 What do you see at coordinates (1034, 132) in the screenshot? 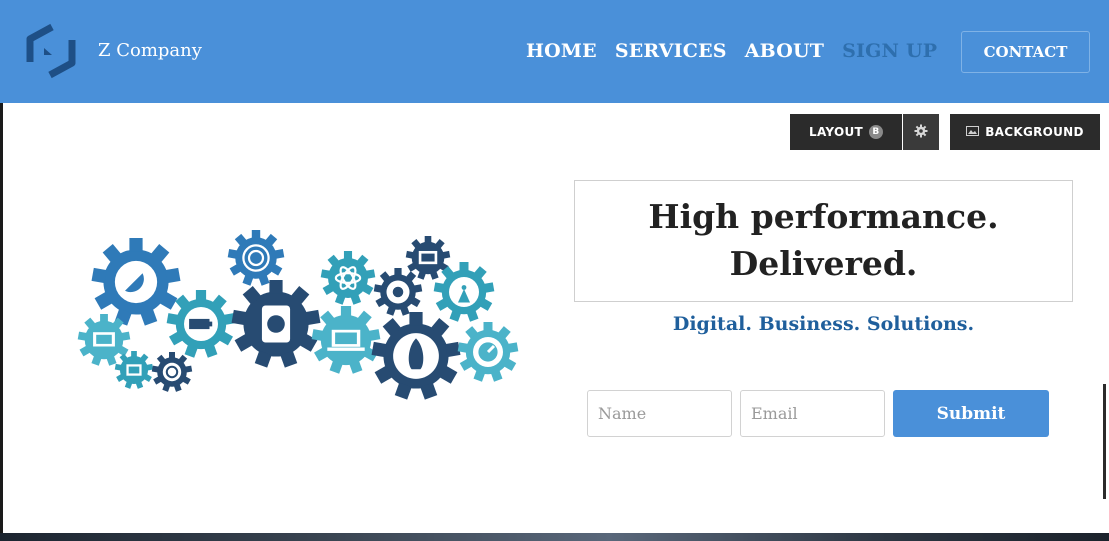
I see `background-label: BACKGROUND` at bounding box center [1034, 132].